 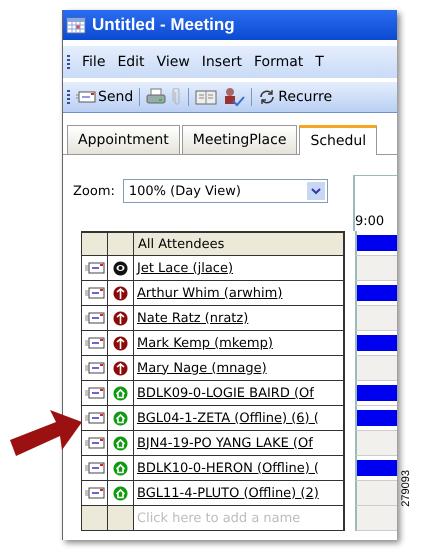 I want to click on printer-icon, so click(x=156, y=97).